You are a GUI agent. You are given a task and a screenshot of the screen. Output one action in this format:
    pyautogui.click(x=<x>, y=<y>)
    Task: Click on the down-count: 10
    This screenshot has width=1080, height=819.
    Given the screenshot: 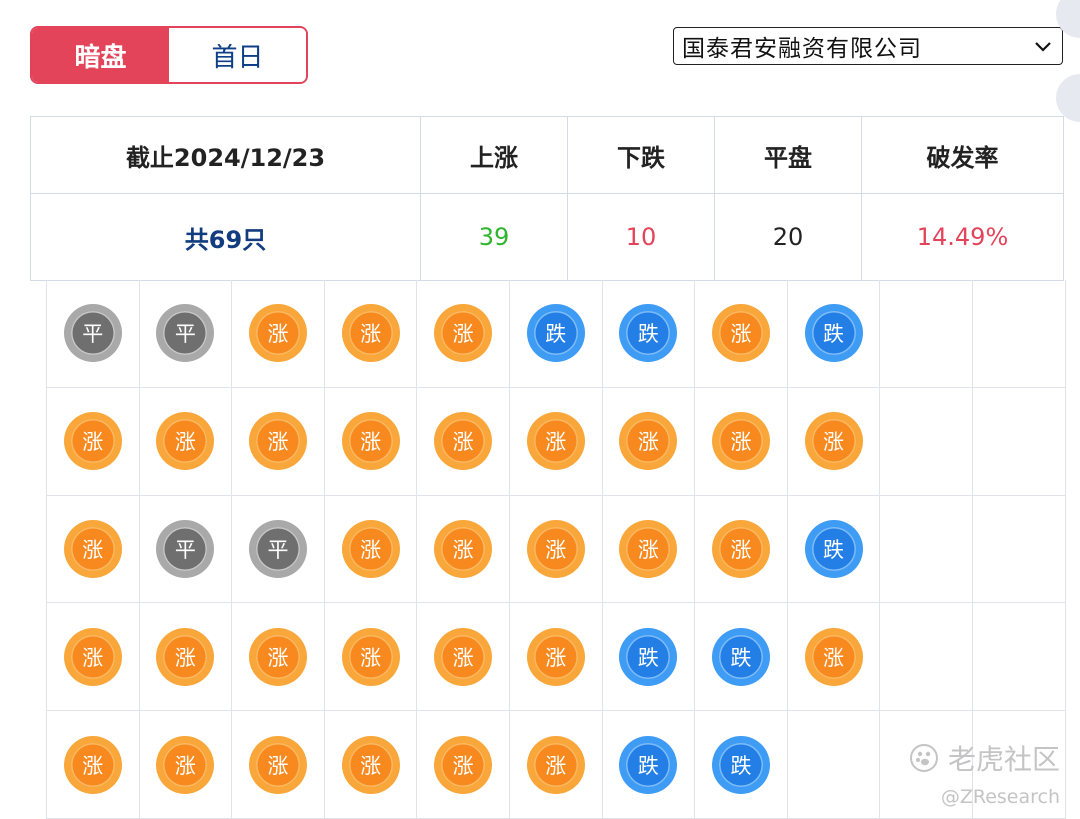 What is the action you would take?
    pyautogui.click(x=641, y=237)
    